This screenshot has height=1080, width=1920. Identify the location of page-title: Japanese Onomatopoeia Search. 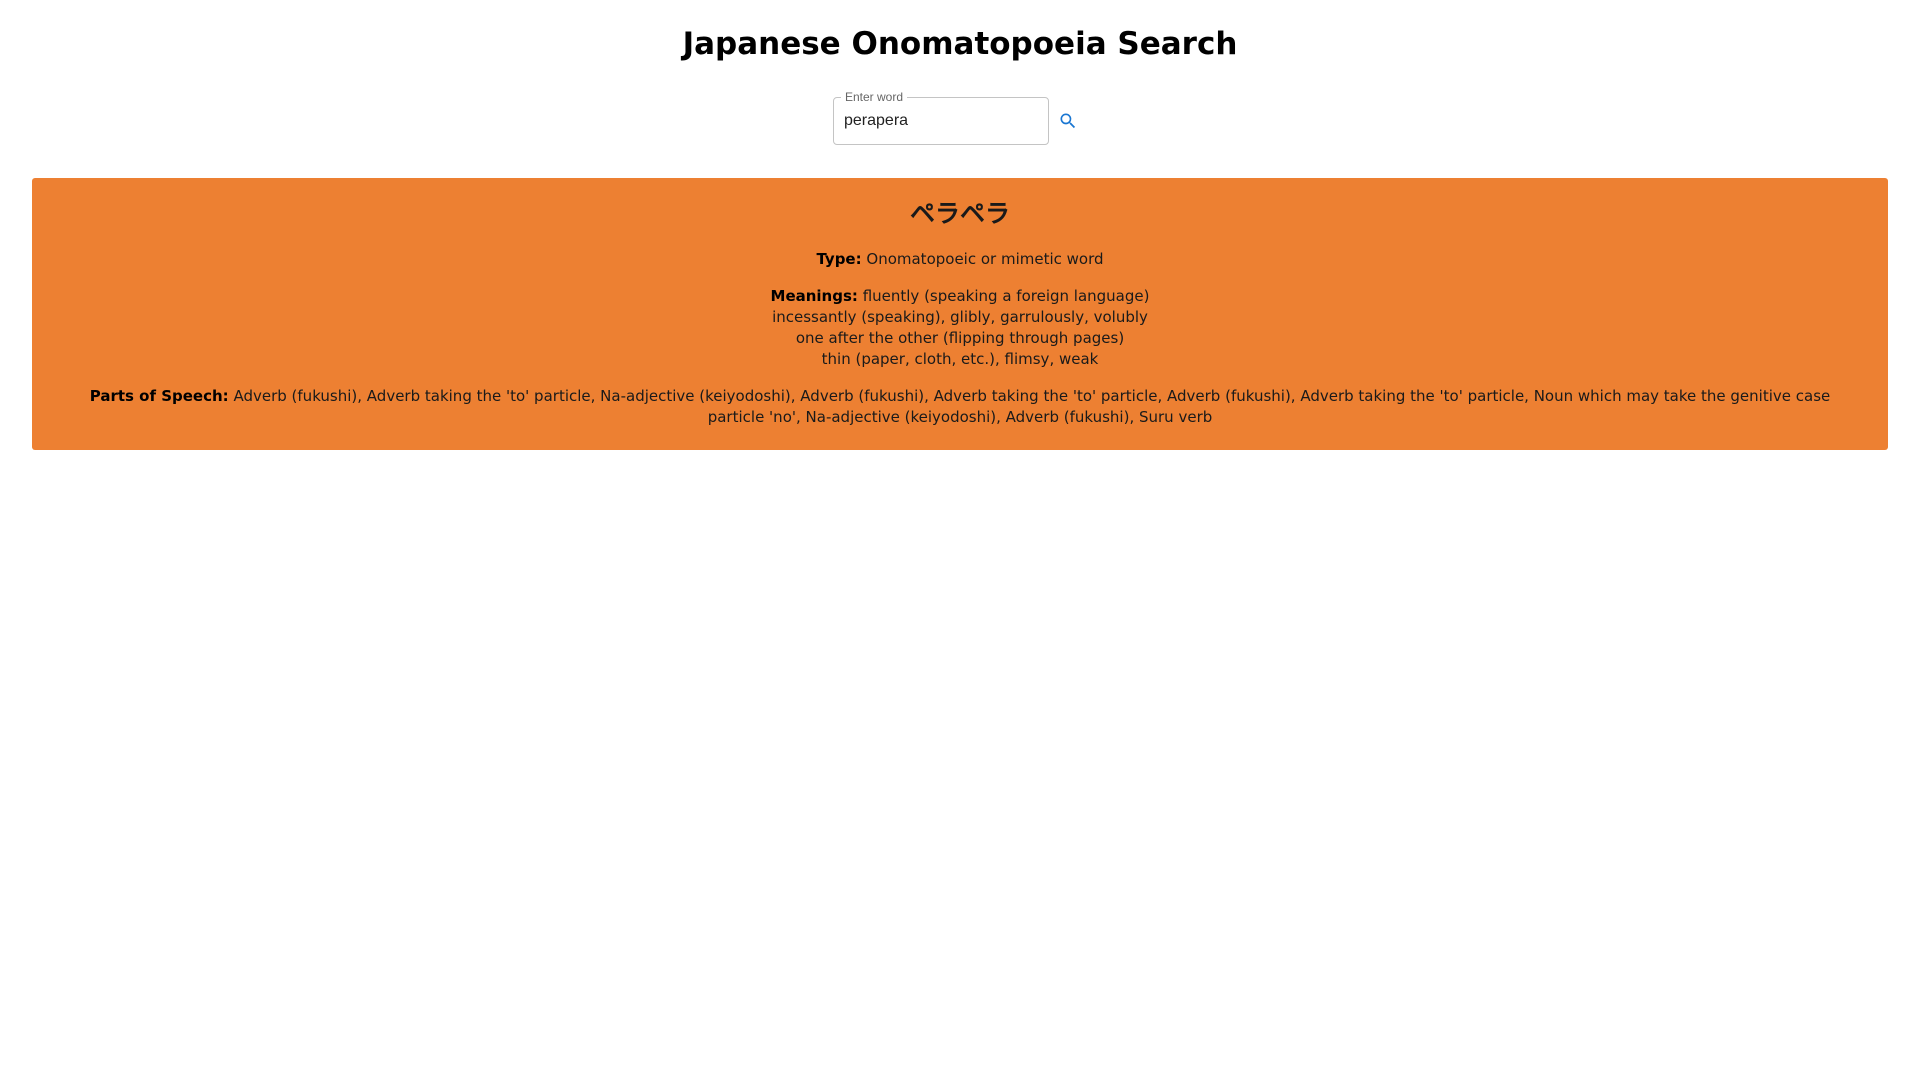
(960, 44).